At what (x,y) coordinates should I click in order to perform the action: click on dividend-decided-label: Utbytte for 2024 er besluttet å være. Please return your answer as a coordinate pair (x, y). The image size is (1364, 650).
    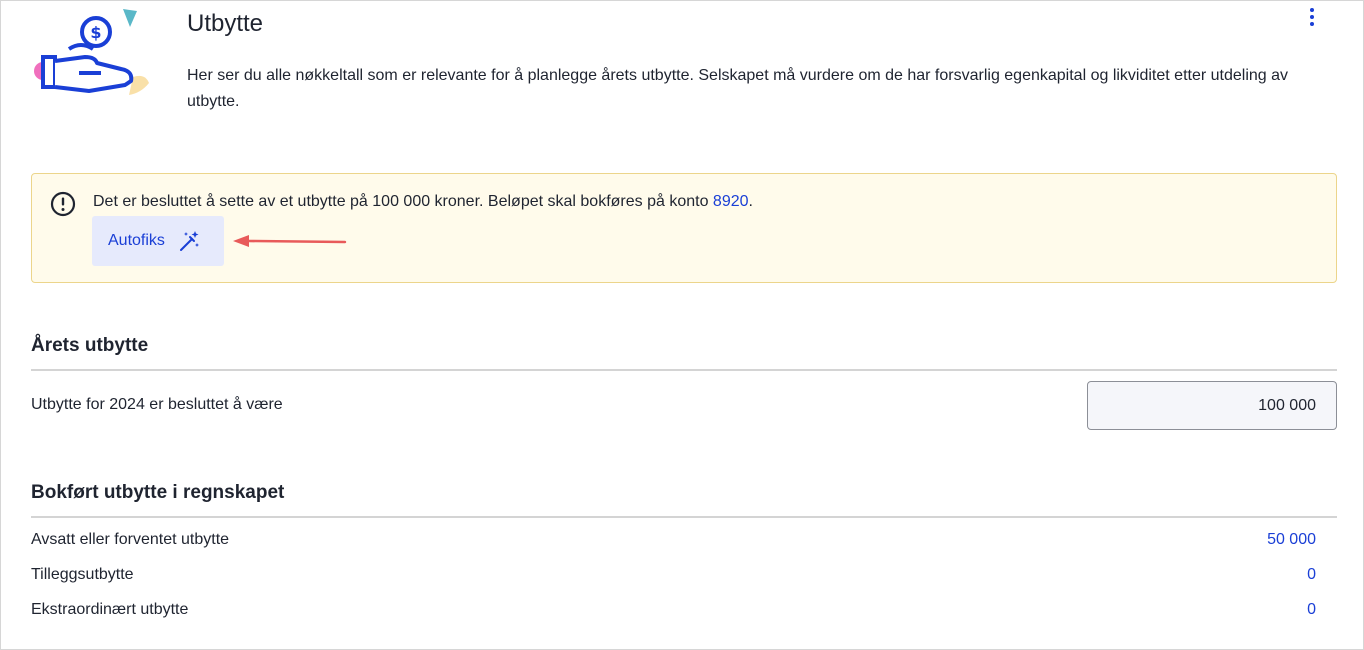
    Looking at the image, I should click on (157, 404).